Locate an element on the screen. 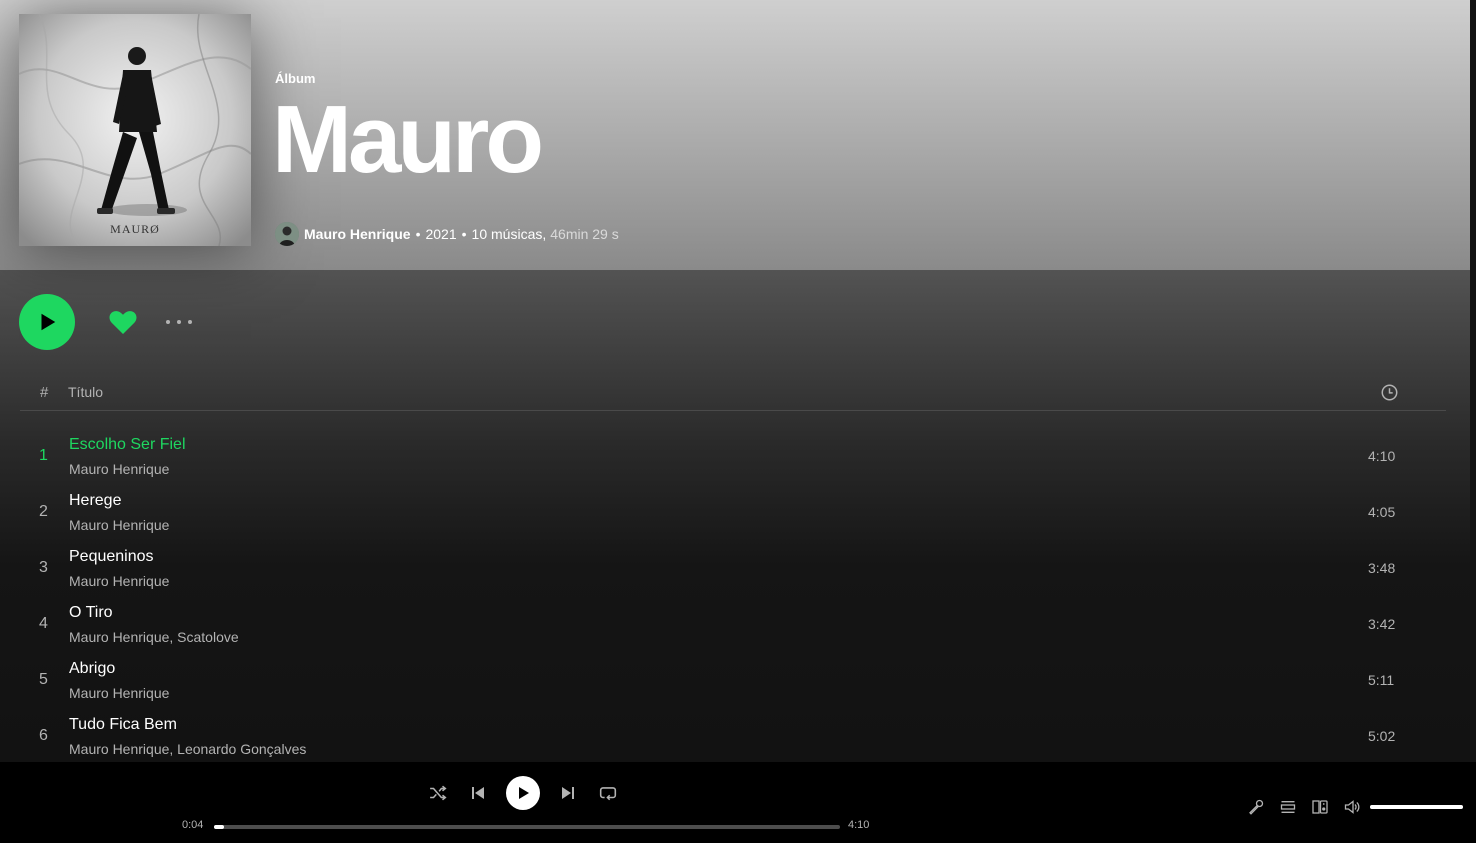  lyrics-button is located at coordinates (1256, 807).